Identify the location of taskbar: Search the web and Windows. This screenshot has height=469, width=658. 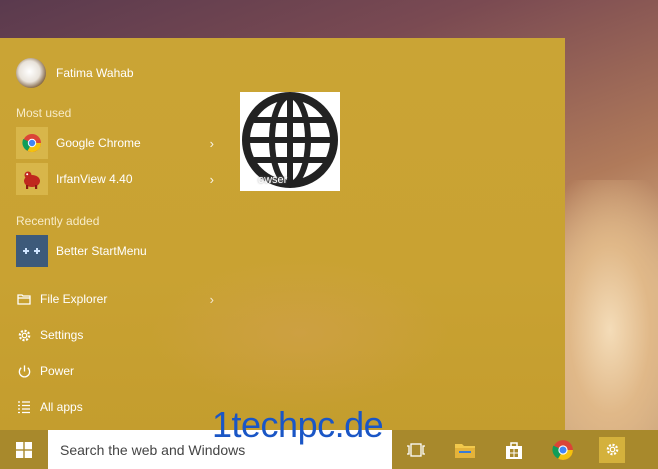
(329, 449).